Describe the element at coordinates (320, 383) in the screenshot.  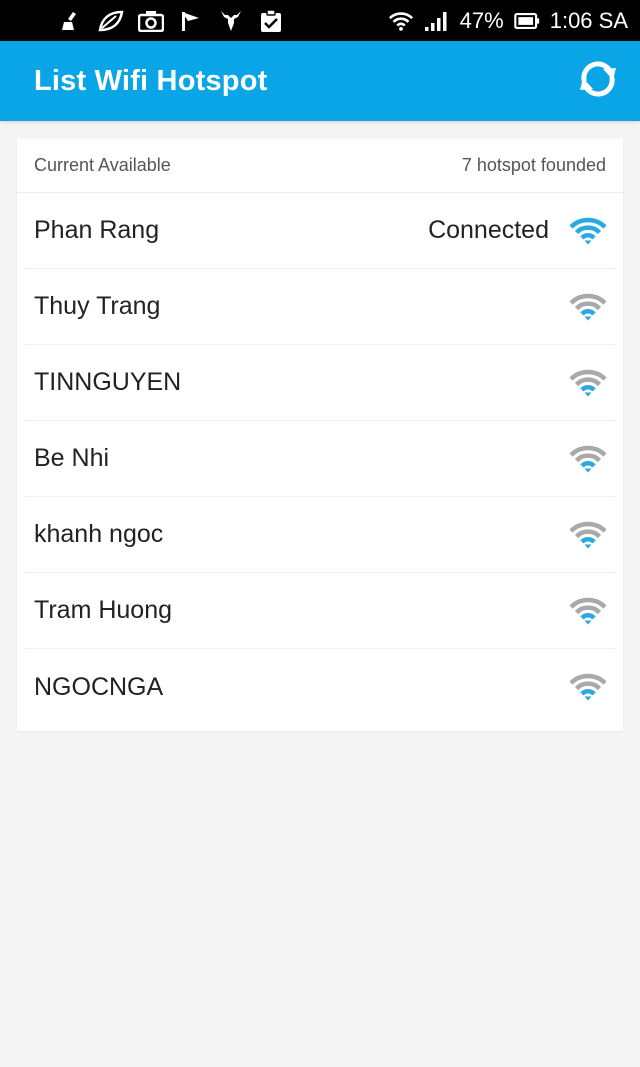
I see `hotspot-row: TINNGUYEN` at that location.